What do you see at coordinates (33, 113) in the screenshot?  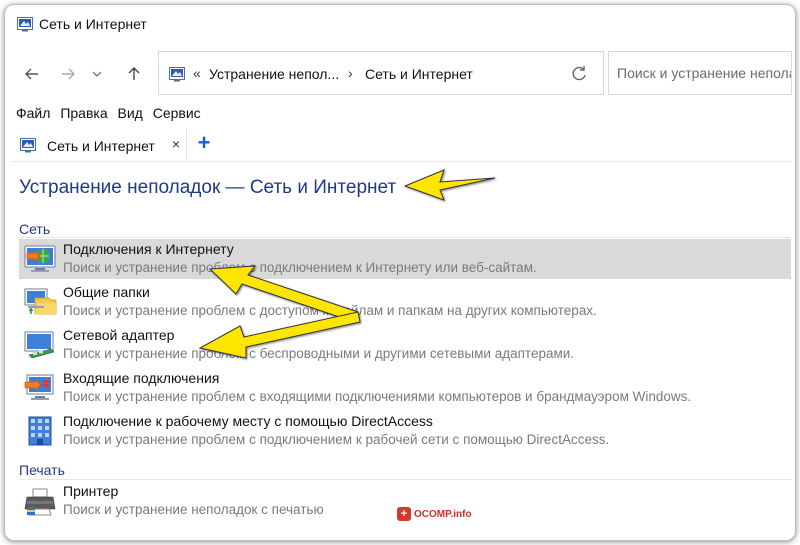 I see `menu-file: Файл` at bounding box center [33, 113].